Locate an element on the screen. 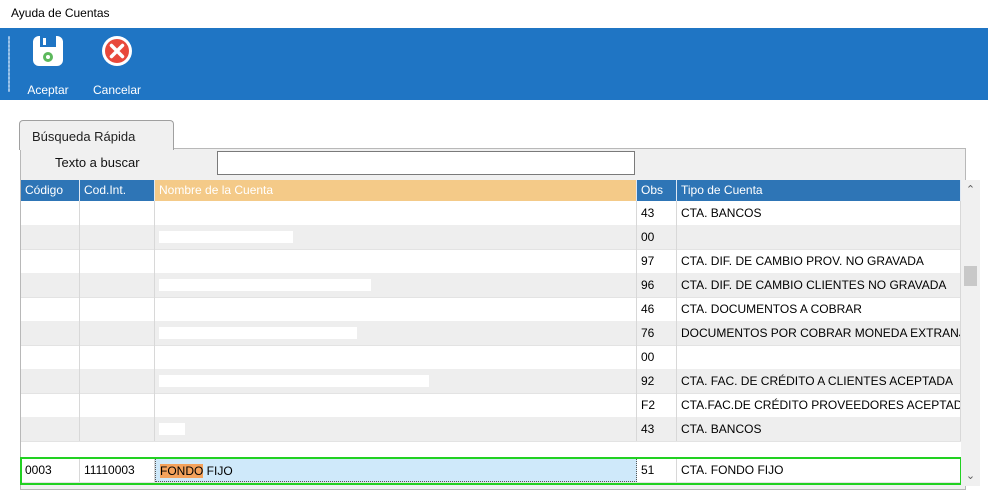 The image size is (988, 490). title-bar: Ayuda de Cuentas is located at coordinates (494, 14).